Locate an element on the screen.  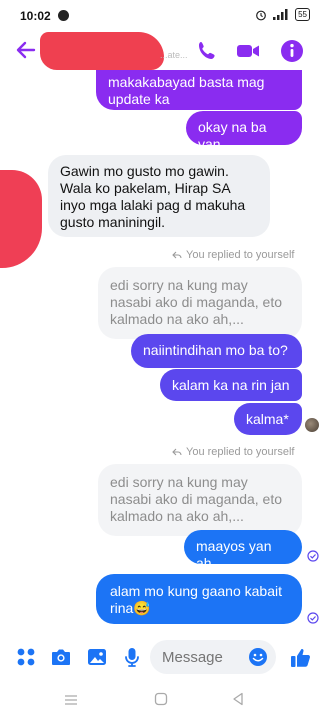
back-nav-icon is located at coordinates (238, 699).